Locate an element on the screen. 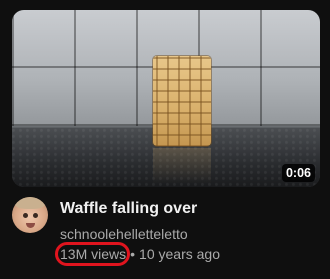  waffle-image is located at coordinates (182, 101).